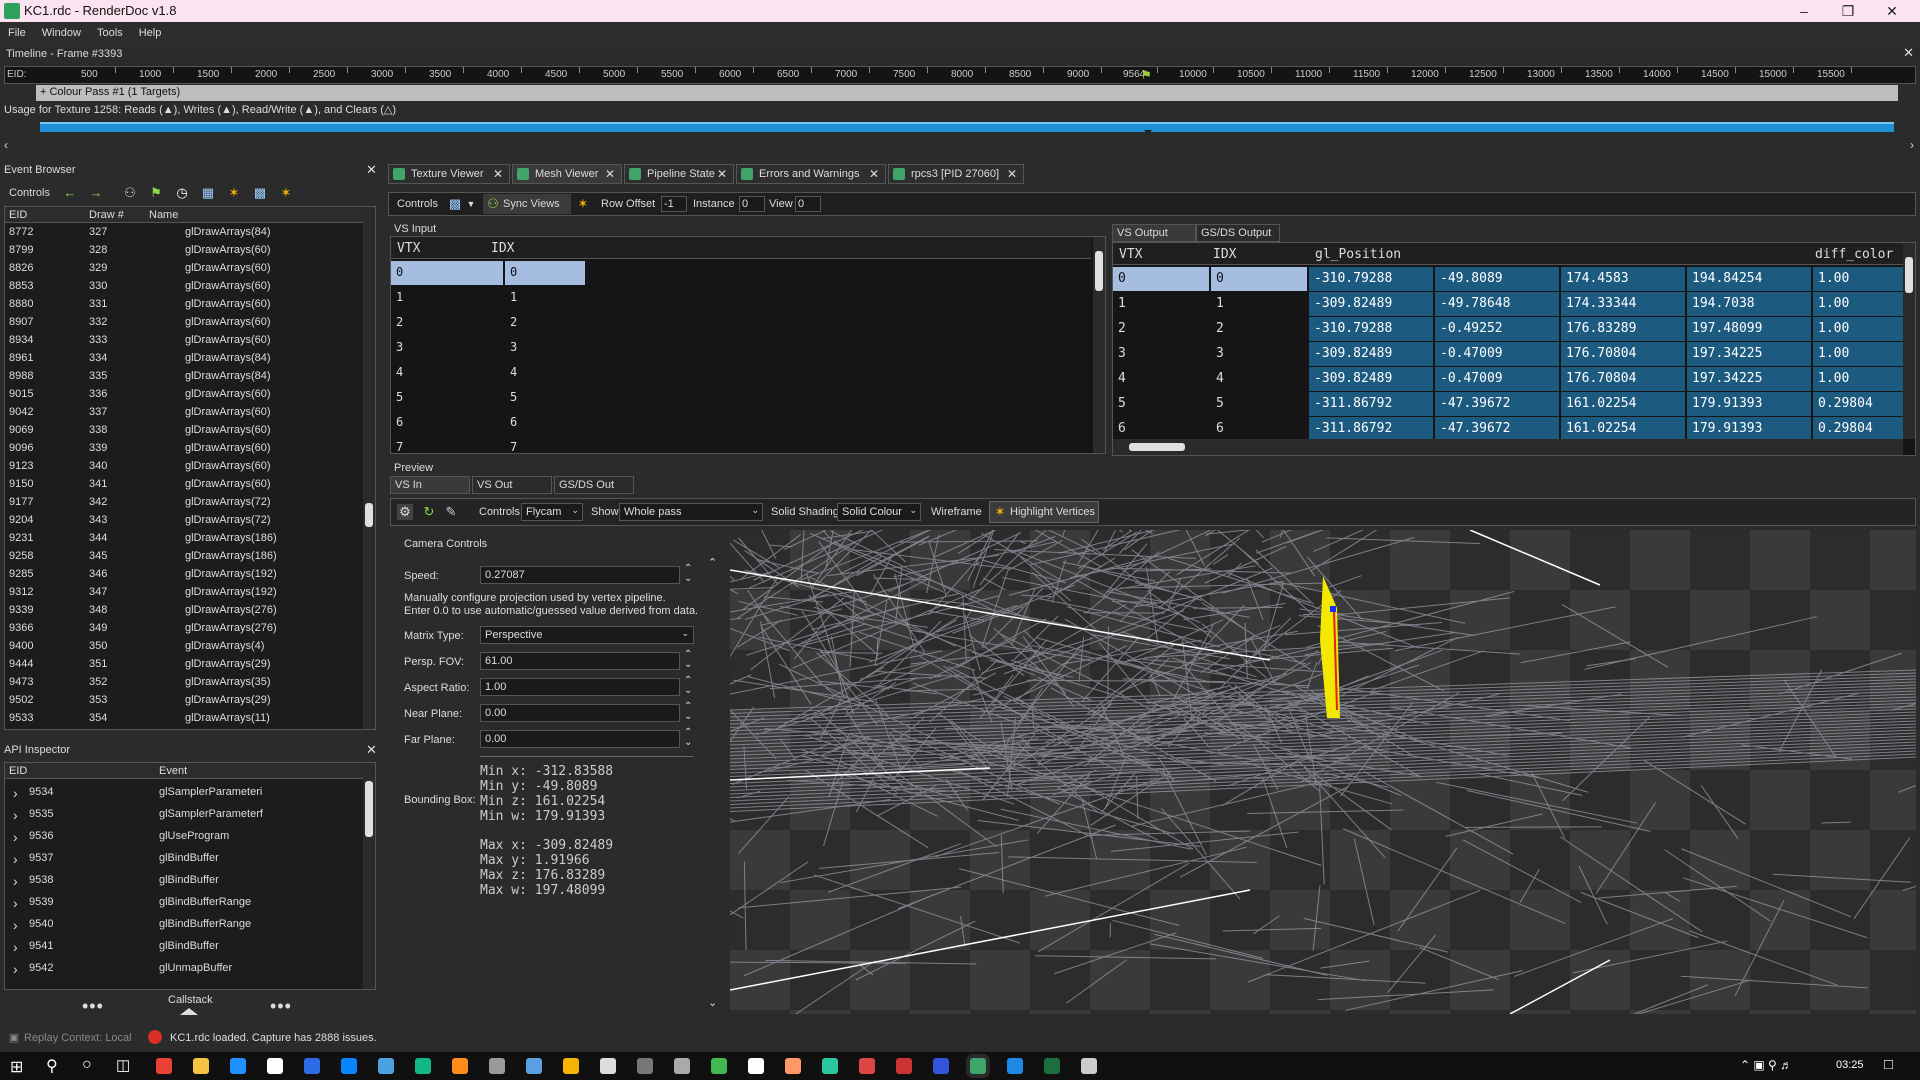 The image size is (1920, 1080). I want to click on wireframe-toggle: Wireframe, so click(956, 512).